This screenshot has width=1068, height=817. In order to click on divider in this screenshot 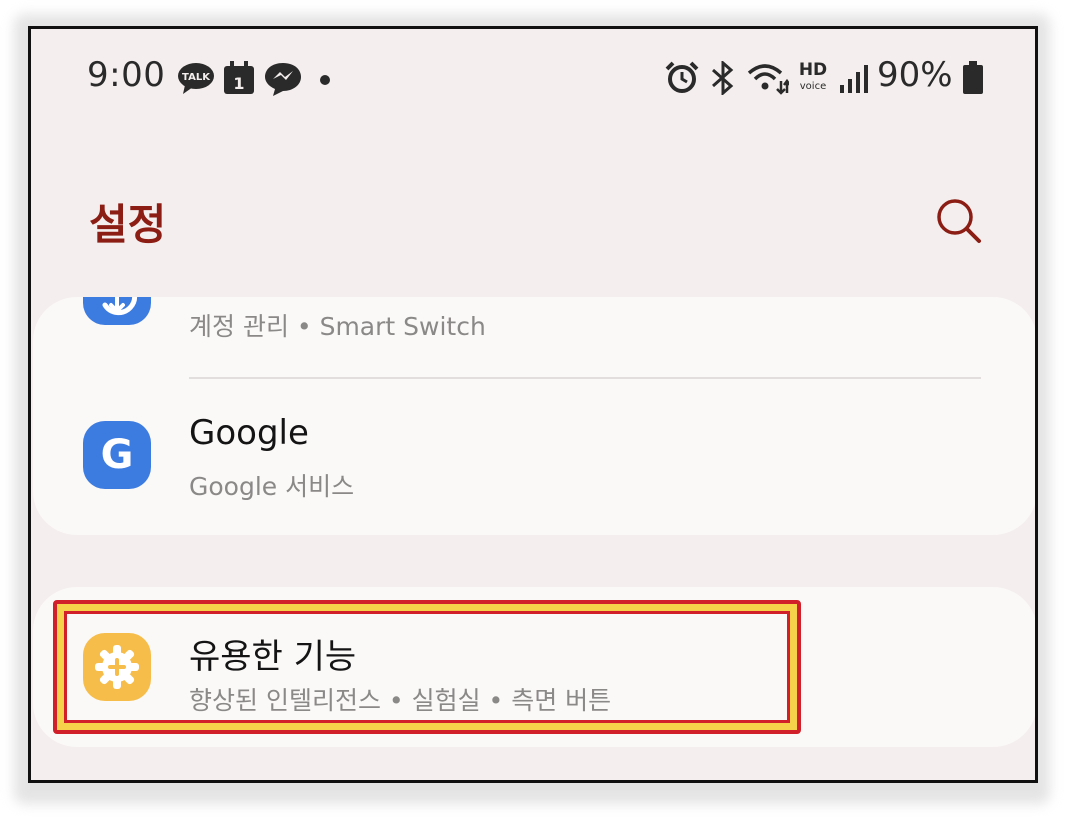, I will do `click(585, 378)`.